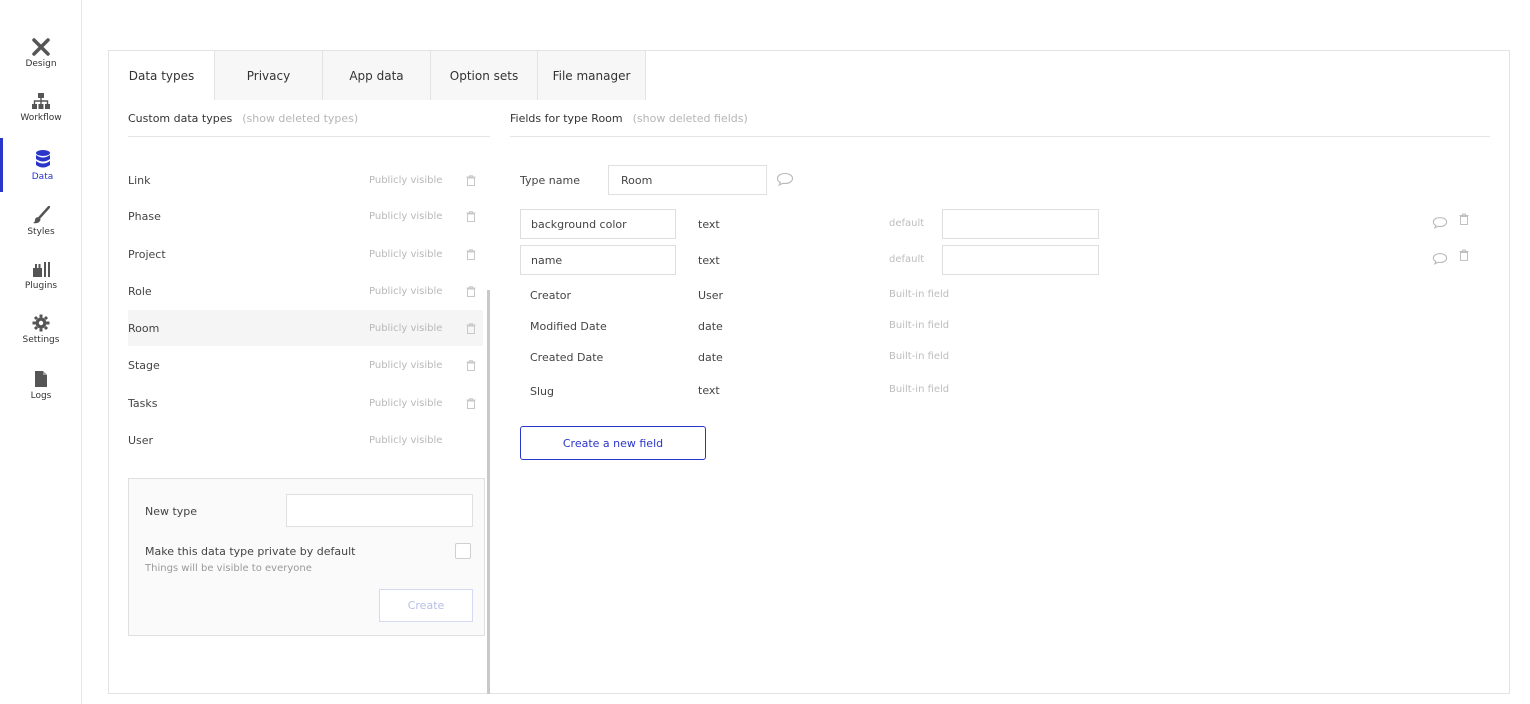 The height and width of the screenshot is (704, 1530). Describe the element at coordinates (41, 269) in the screenshot. I see `plug-icon` at that location.